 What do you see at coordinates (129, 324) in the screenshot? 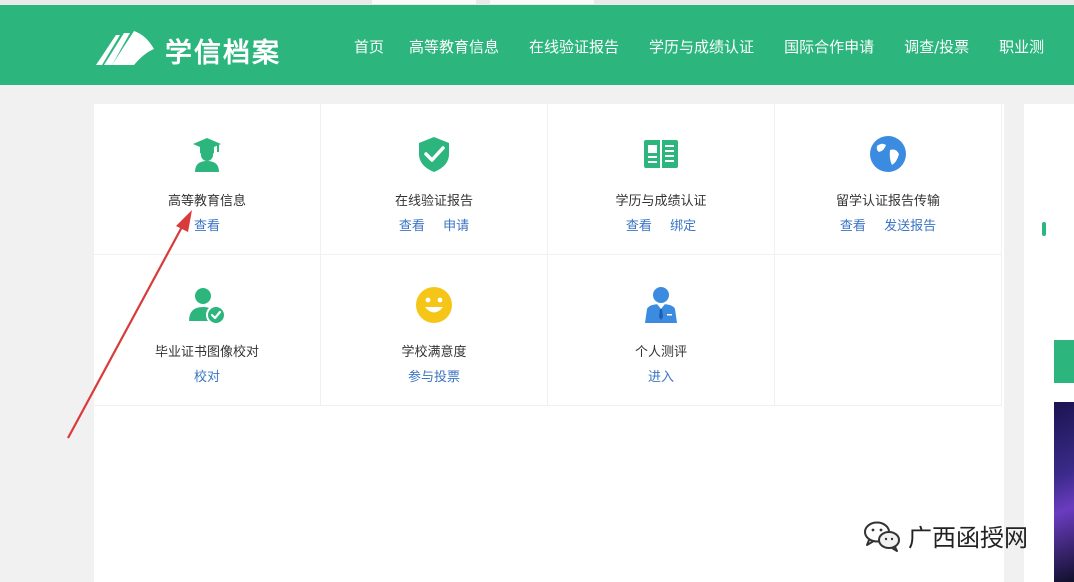
I see `annotation-arrow-icon` at bounding box center [129, 324].